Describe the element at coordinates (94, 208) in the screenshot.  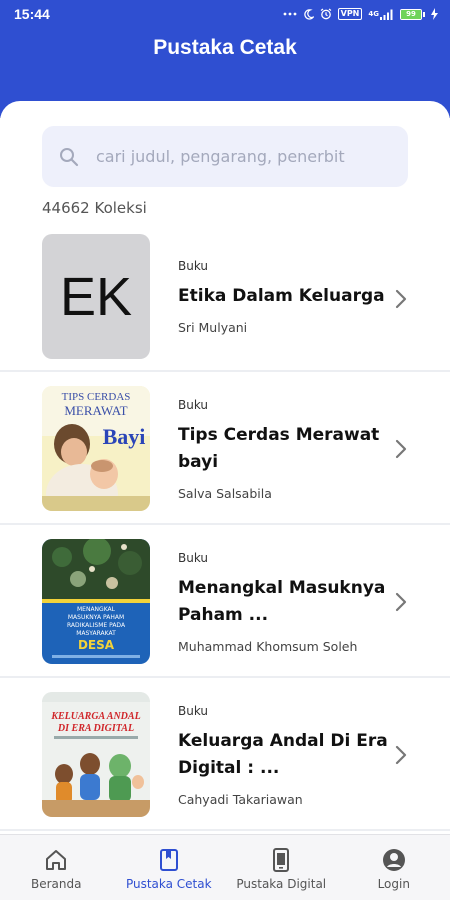
I see `collection-count: 44662 Koleksi` at that location.